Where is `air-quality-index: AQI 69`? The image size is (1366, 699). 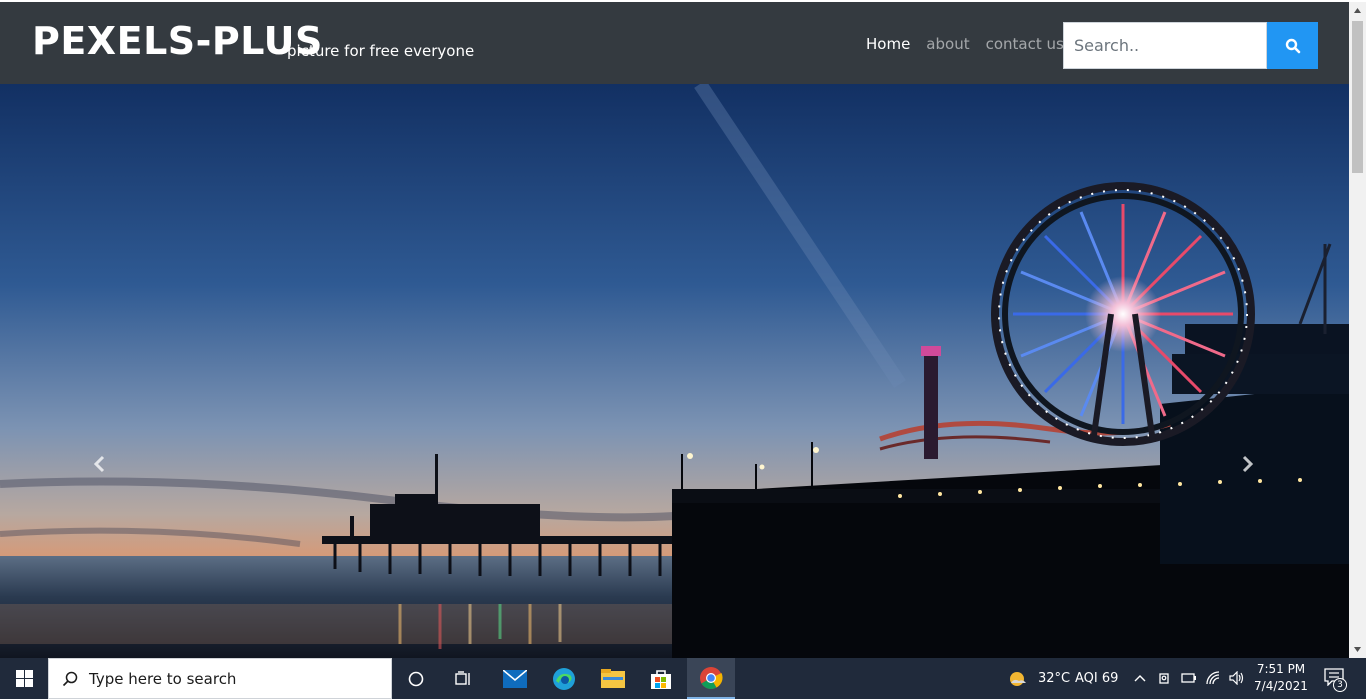 air-quality-index: AQI 69 is located at coordinates (1096, 678).